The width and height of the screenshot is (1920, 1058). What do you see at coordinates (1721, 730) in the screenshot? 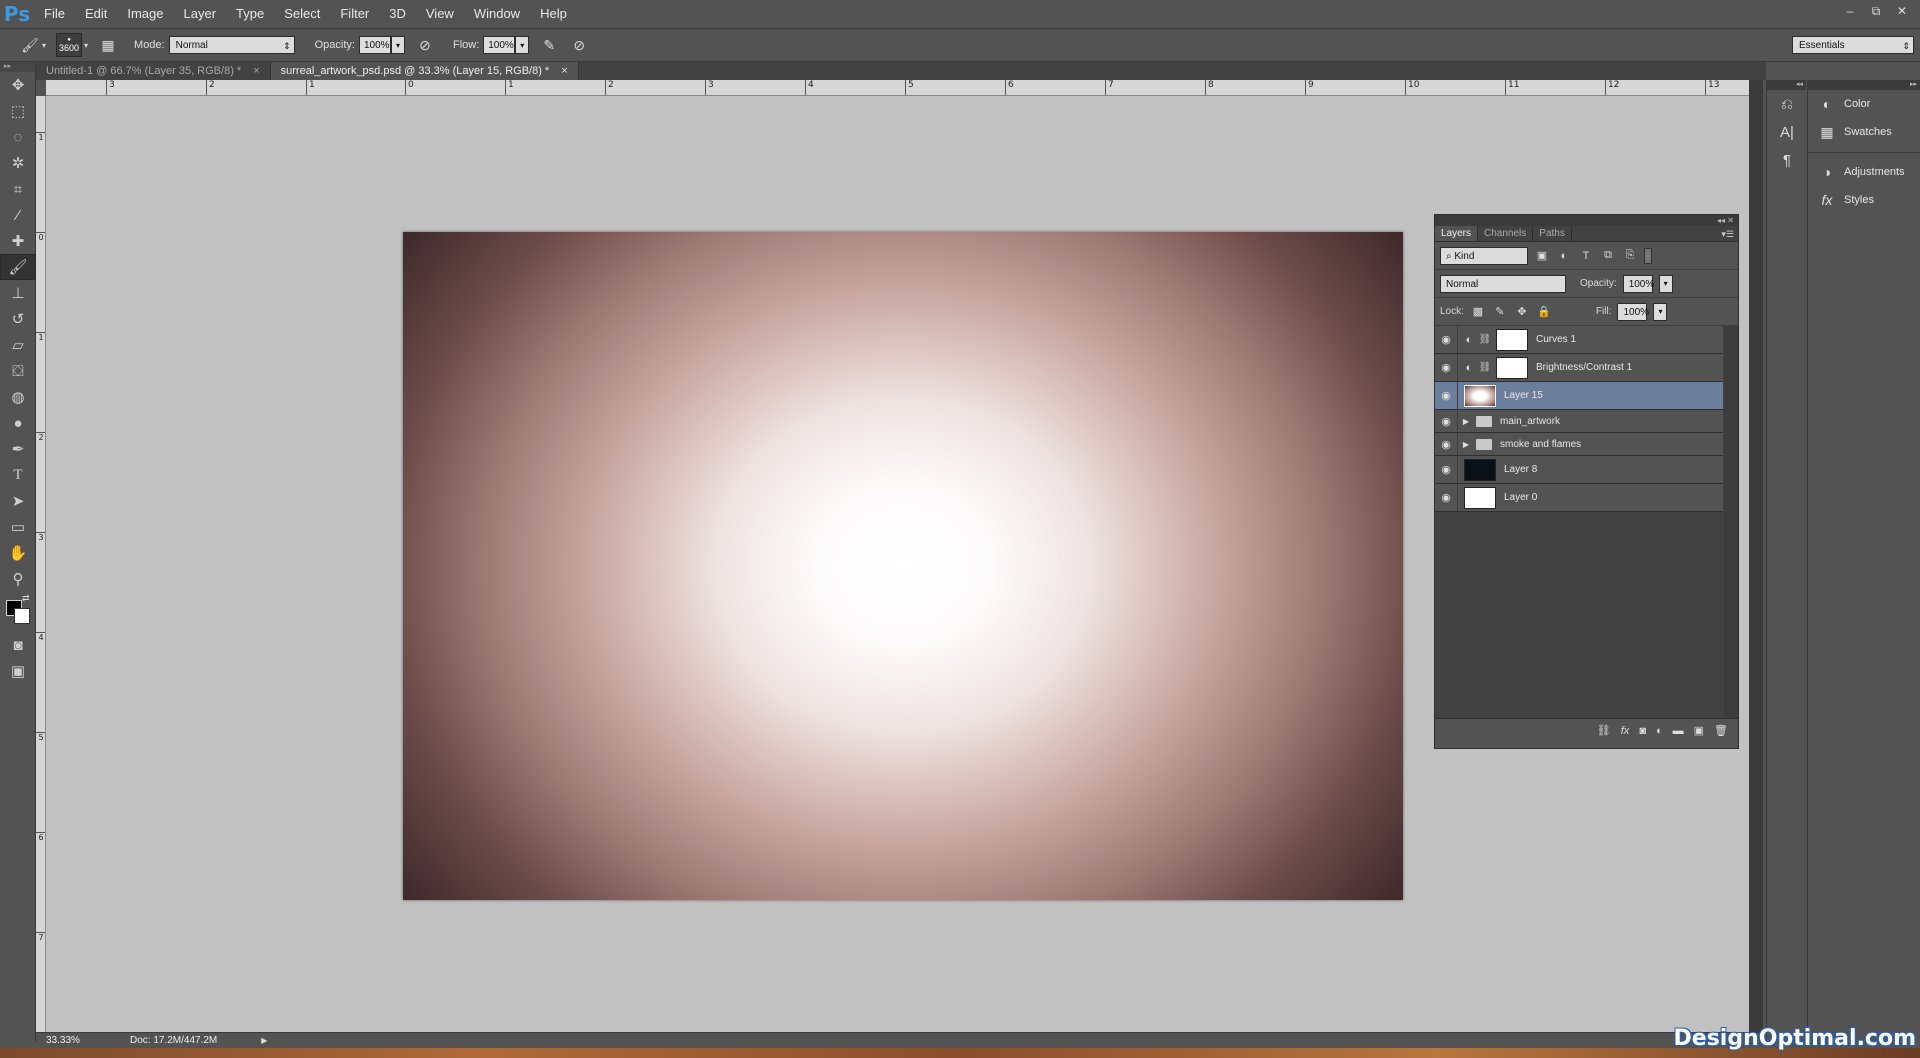
I see `delete-layer-icon: 🗑` at bounding box center [1721, 730].